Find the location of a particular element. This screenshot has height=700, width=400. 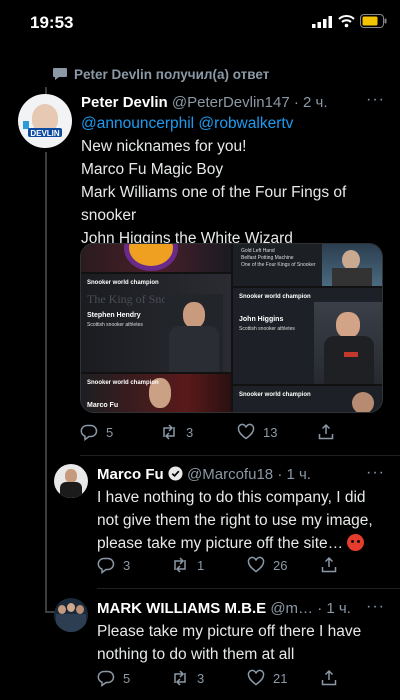

hendry-photo is located at coordinates (194, 333).